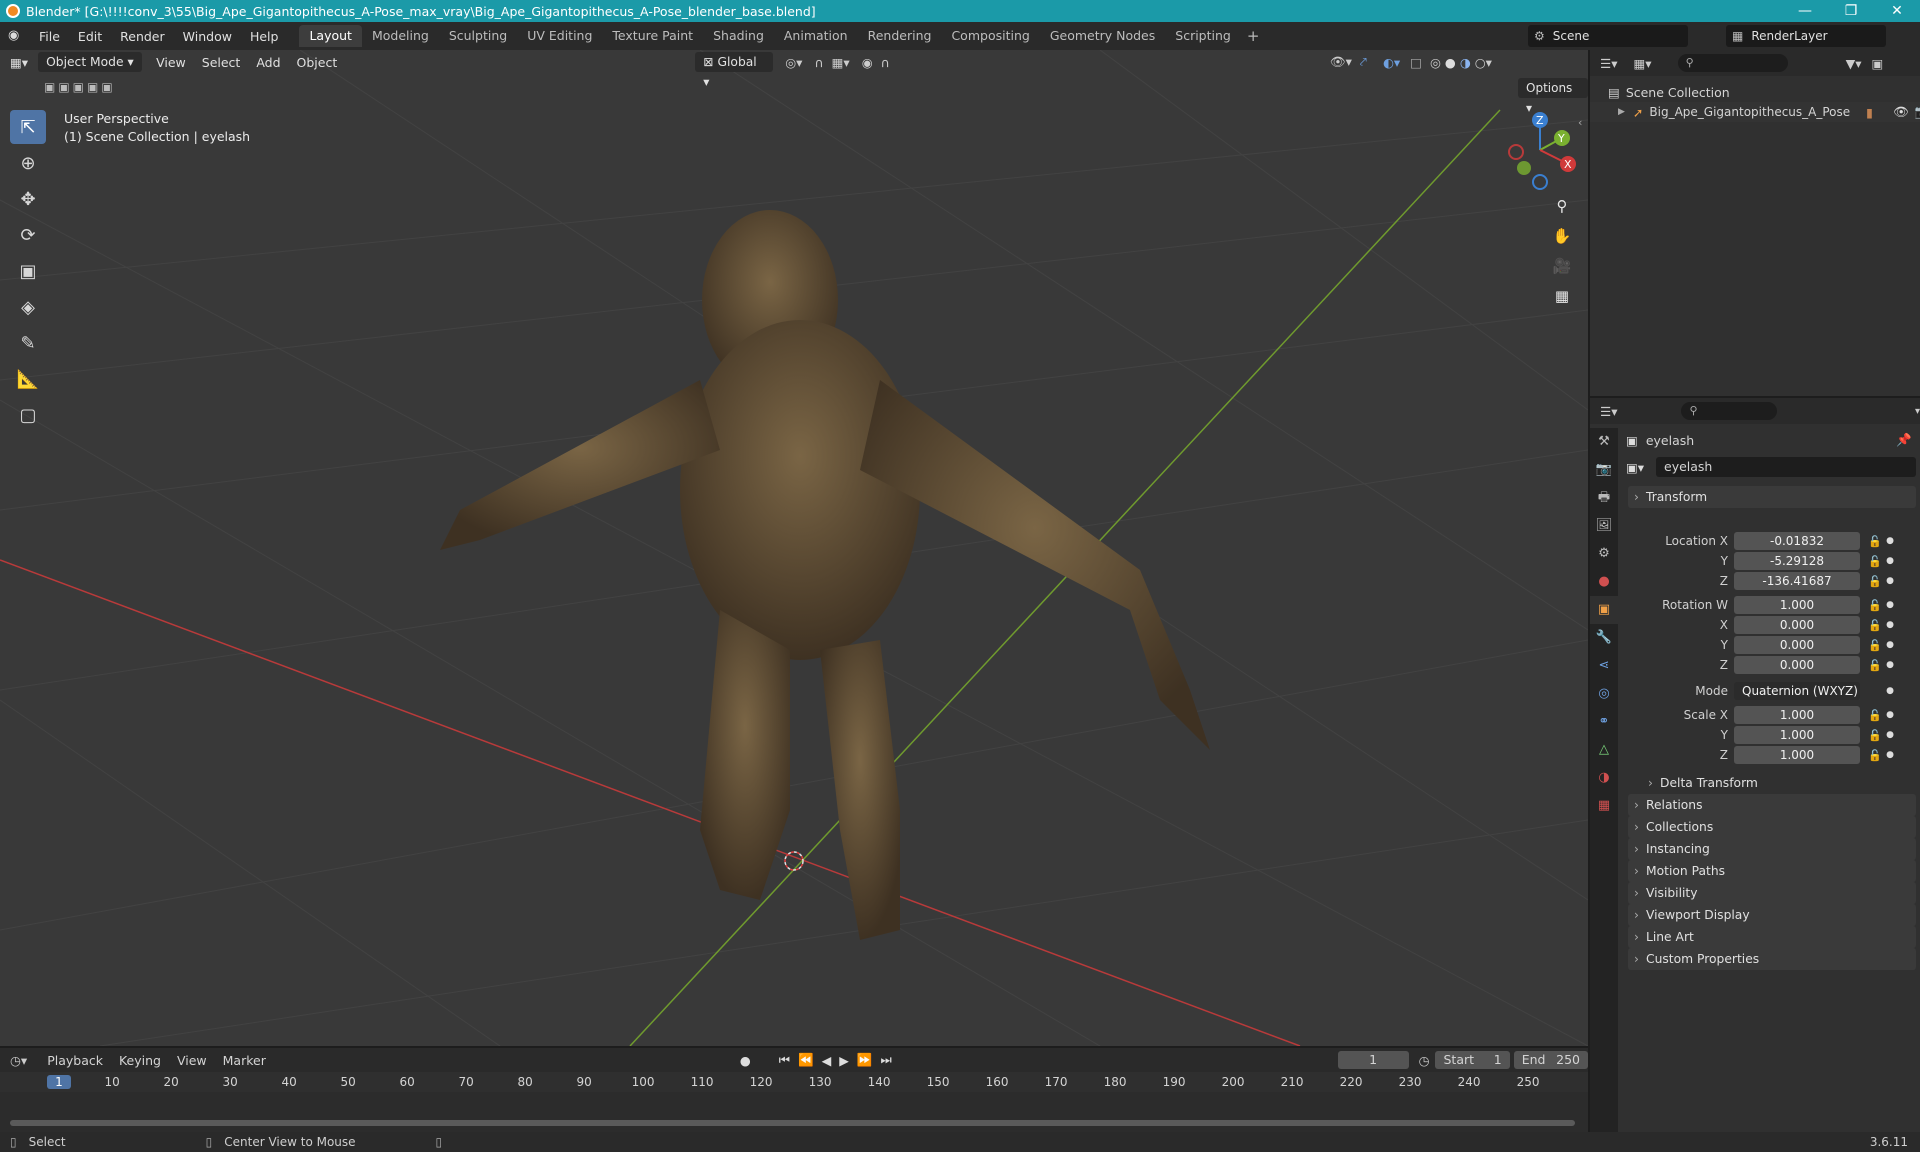 The width and height of the screenshot is (1920, 1152). What do you see at coordinates (80, 87) in the screenshot?
I see `selection-mode-buttons: ▣▣▣▣▣` at bounding box center [80, 87].